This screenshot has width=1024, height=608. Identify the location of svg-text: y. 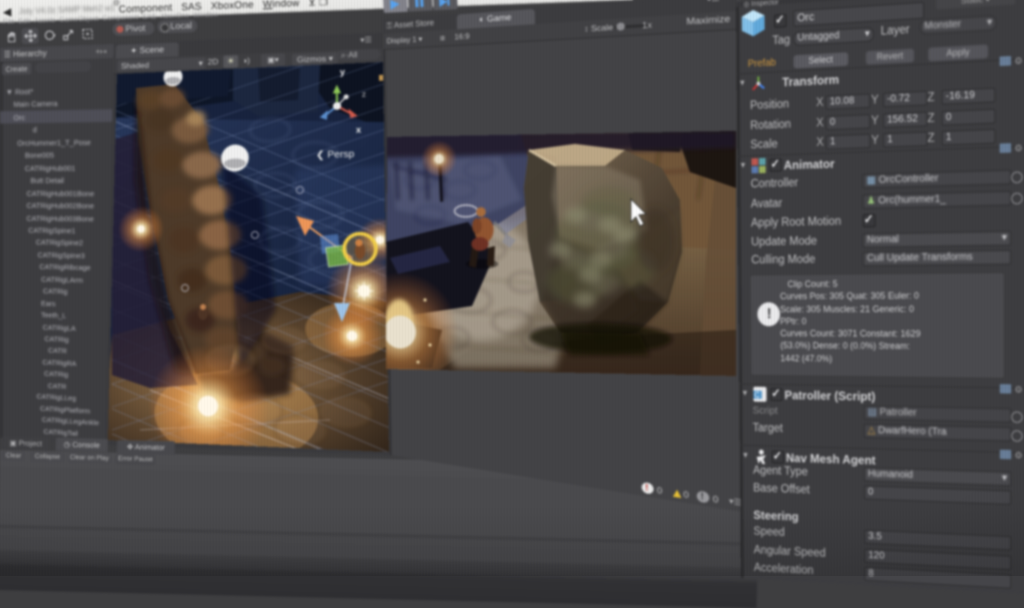
(343, 72).